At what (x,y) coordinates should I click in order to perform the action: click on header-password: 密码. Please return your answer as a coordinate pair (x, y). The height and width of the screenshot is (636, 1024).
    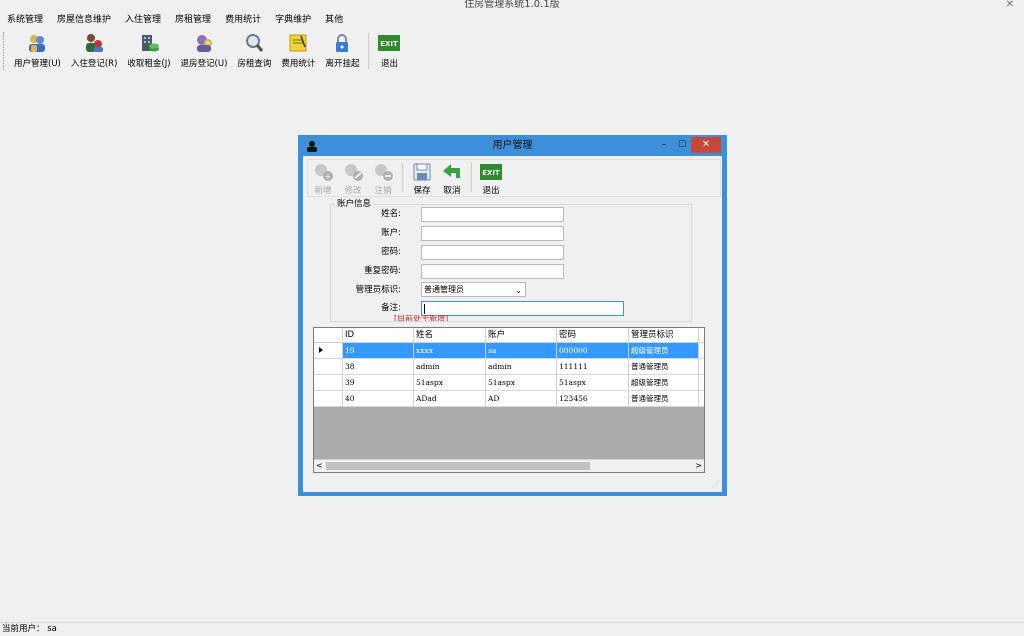
    Looking at the image, I should click on (593, 335).